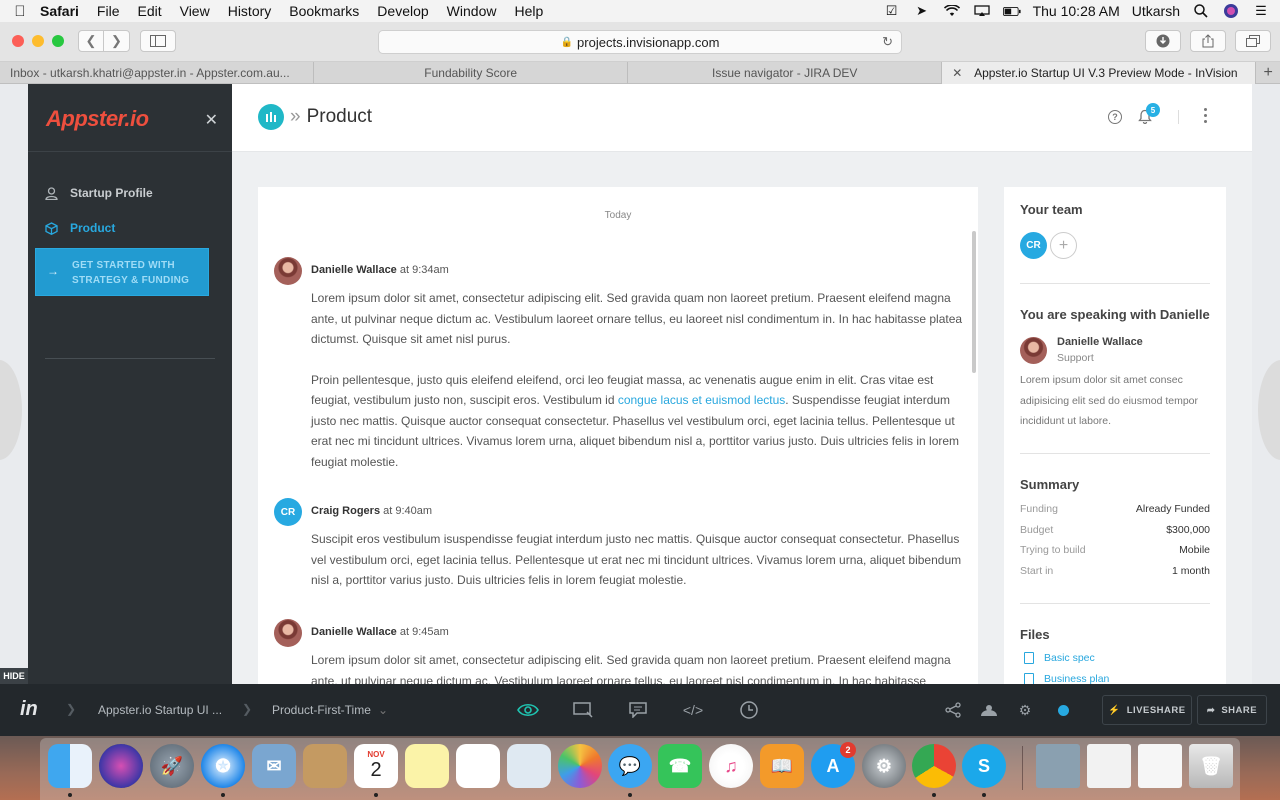 Image resolution: width=1280 pixels, height=800 pixels. Describe the element at coordinates (640, 42) in the screenshot. I see `address-bar: 🔒 projects.invisionapp.com ↻` at that location.